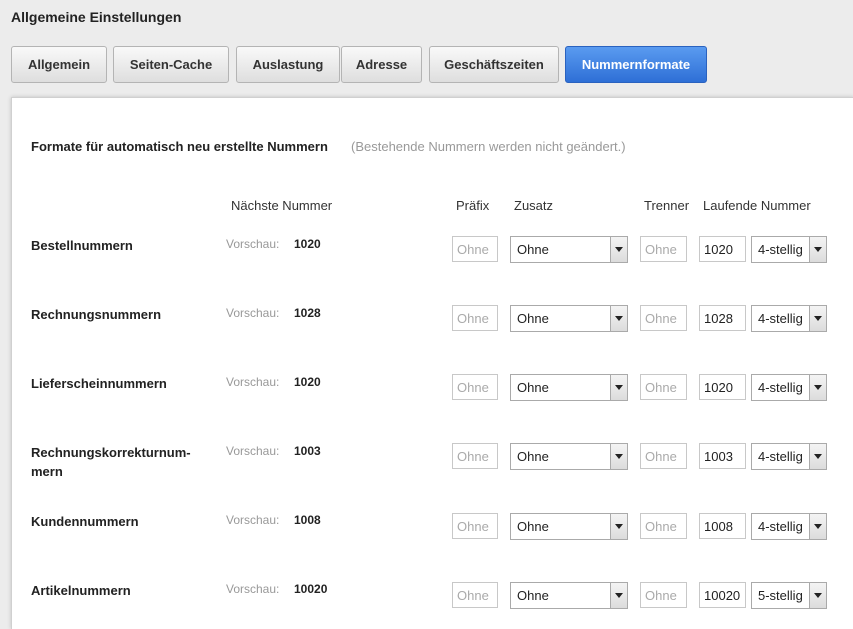 This screenshot has height=629, width=853. What do you see at coordinates (311, 589) in the screenshot?
I see `preview-value: 10020` at bounding box center [311, 589].